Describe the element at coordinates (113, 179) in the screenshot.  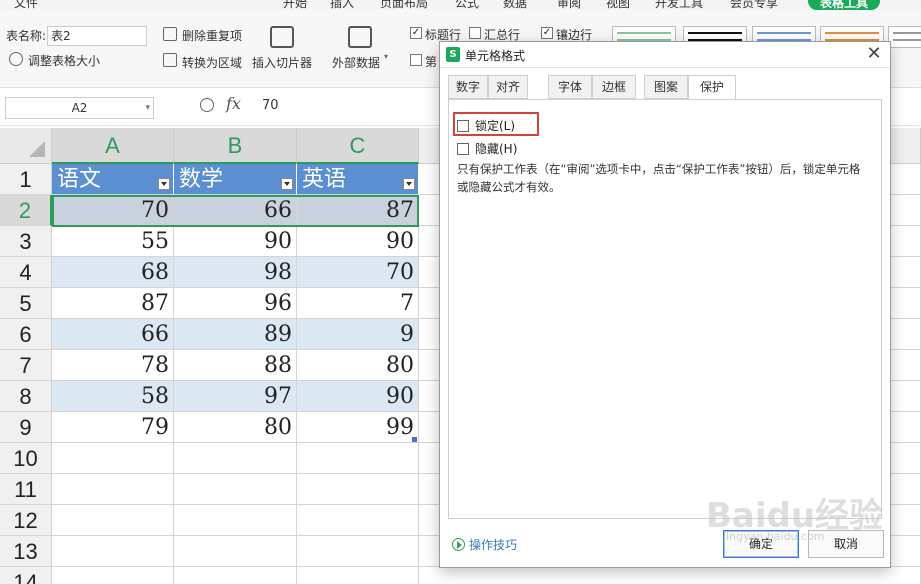
I see `table-header-cell: 语文` at that location.